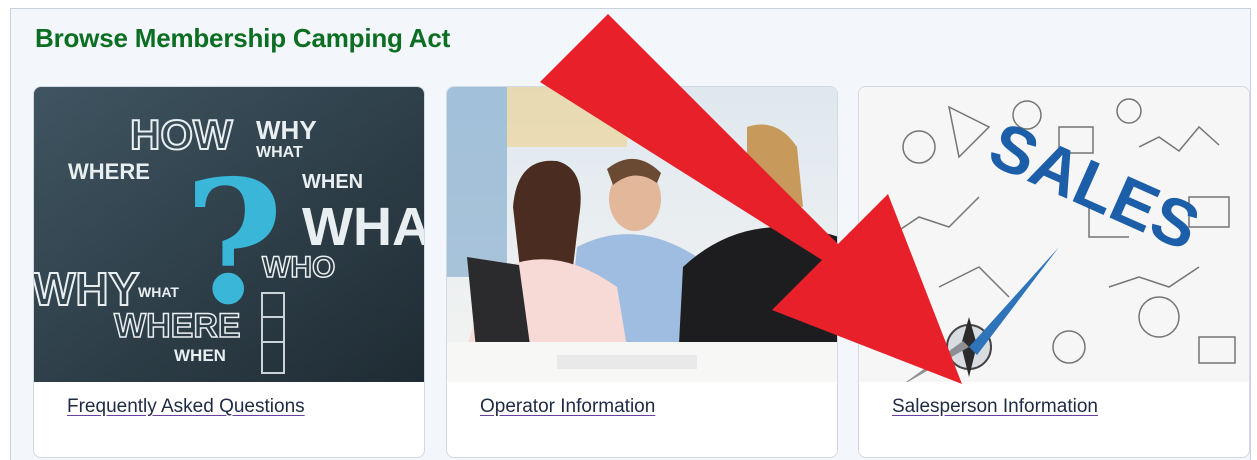 The height and width of the screenshot is (460, 1257). What do you see at coordinates (243, 38) in the screenshot?
I see `section-title: Browse Membership Camping Act` at bounding box center [243, 38].